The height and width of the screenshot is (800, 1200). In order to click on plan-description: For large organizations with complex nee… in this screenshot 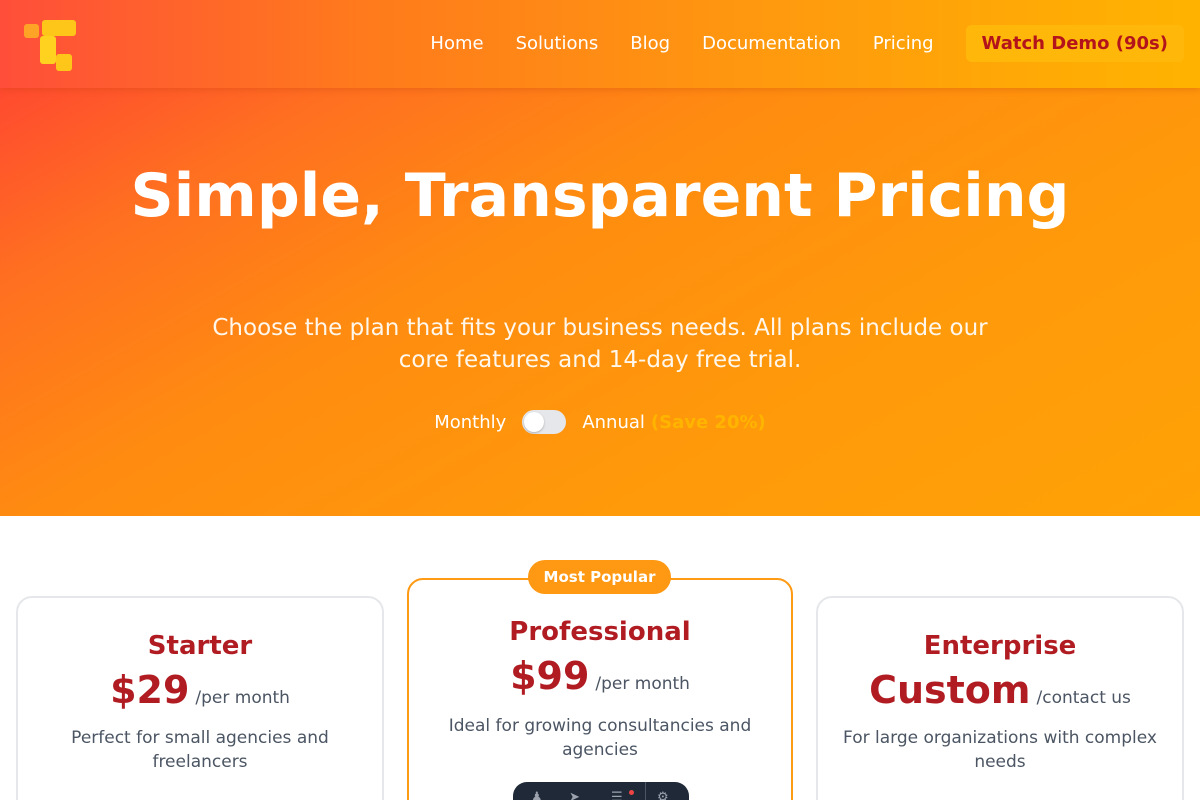, I will do `click(1000, 750)`.